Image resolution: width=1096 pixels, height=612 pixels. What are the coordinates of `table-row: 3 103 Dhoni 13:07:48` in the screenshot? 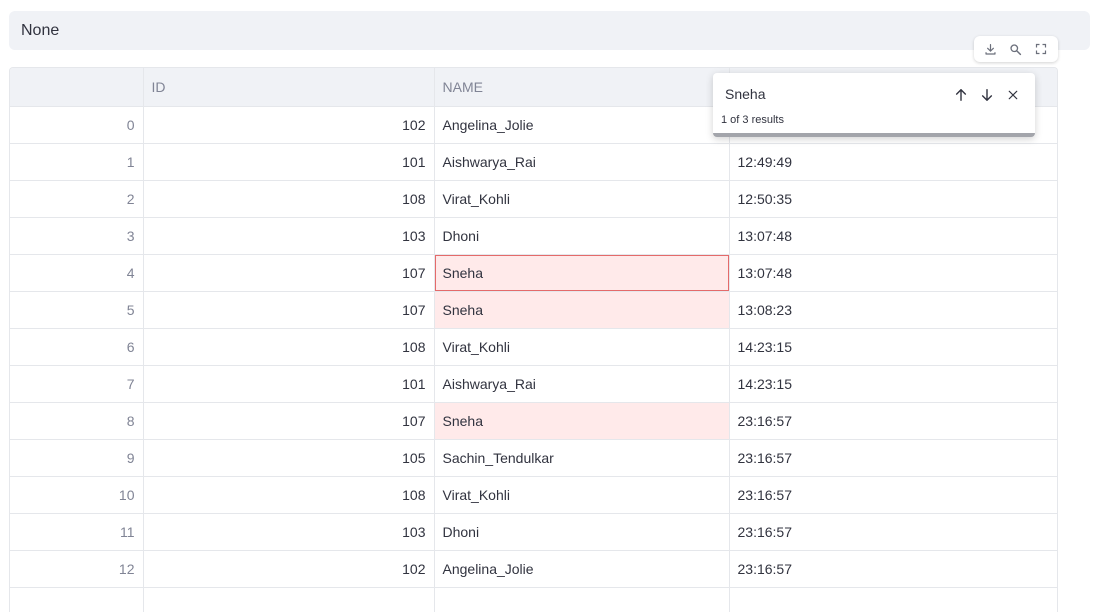 It's located at (533, 236).